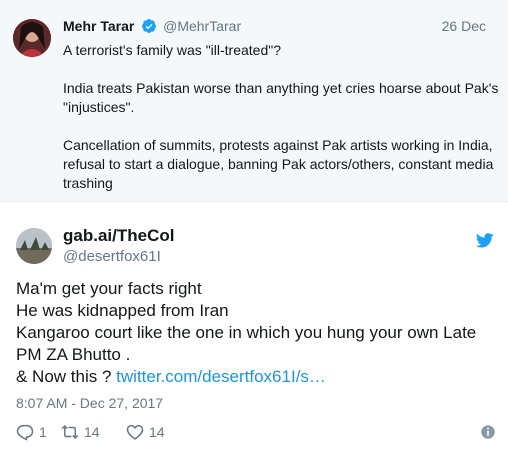 The image size is (508, 449). What do you see at coordinates (112, 256) in the screenshot?
I see `reply-author-handle: @desertfox61I` at bounding box center [112, 256].